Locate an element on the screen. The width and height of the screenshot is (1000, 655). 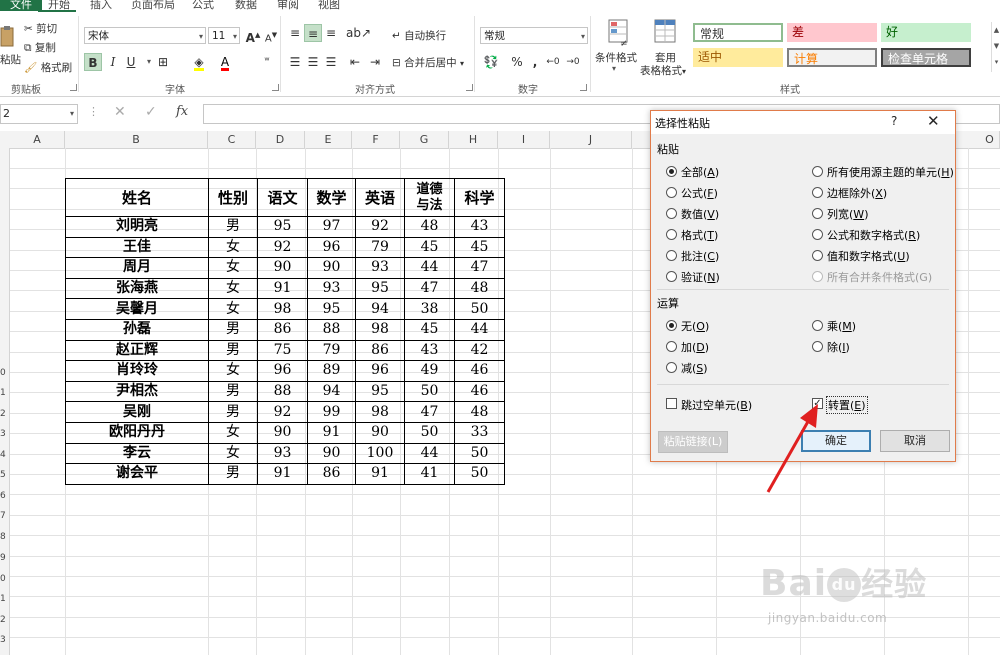
table-header-cell: 道德 与法 is located at coordinates (429, 197).